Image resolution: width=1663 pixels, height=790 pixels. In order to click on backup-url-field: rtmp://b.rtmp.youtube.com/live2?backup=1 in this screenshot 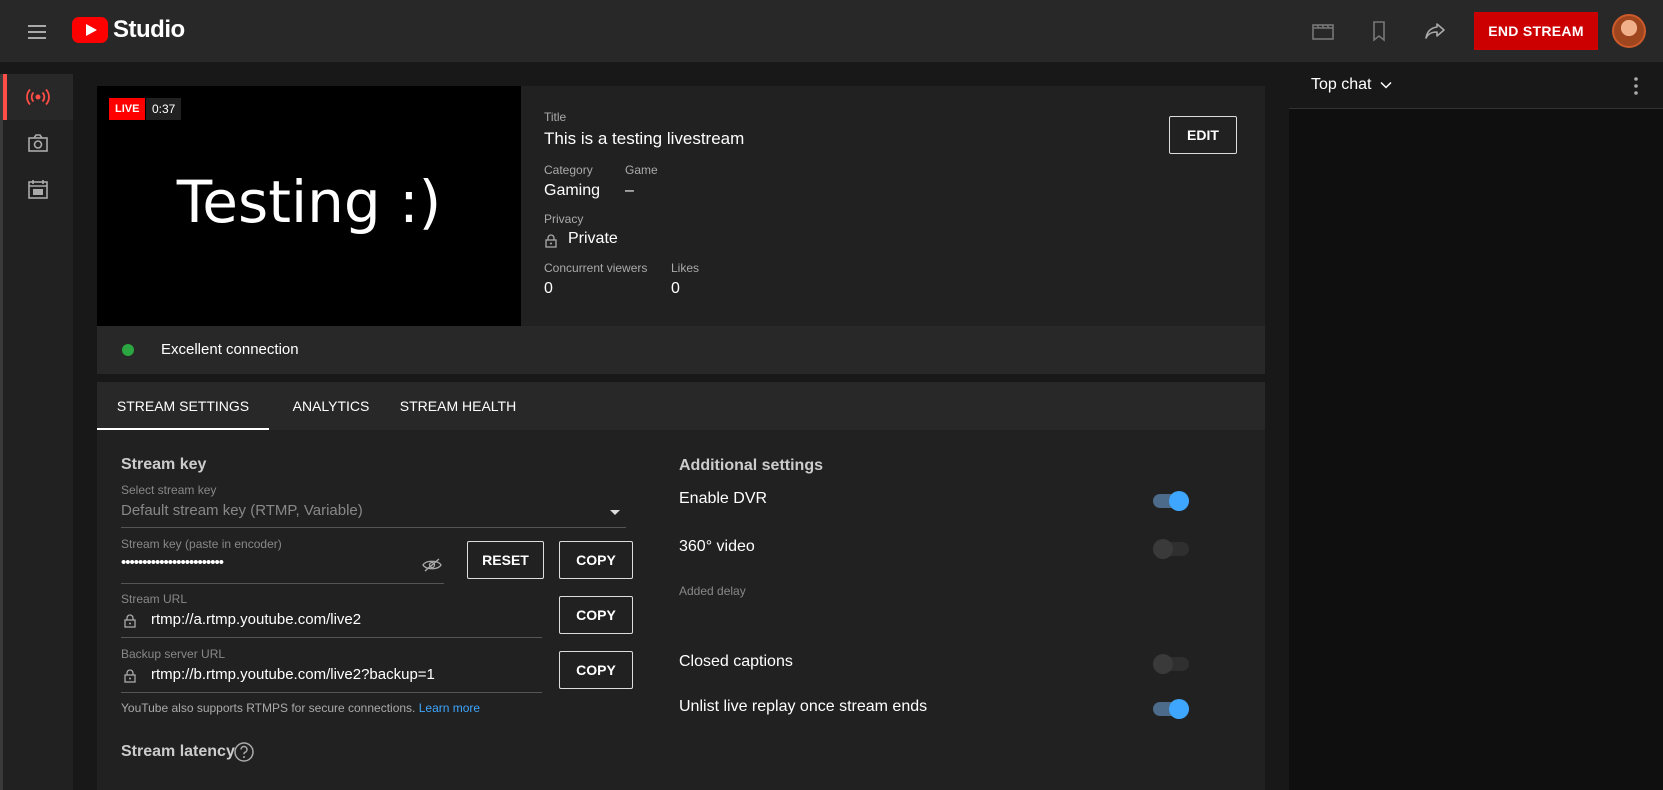, I will do `click(293, 674)`.